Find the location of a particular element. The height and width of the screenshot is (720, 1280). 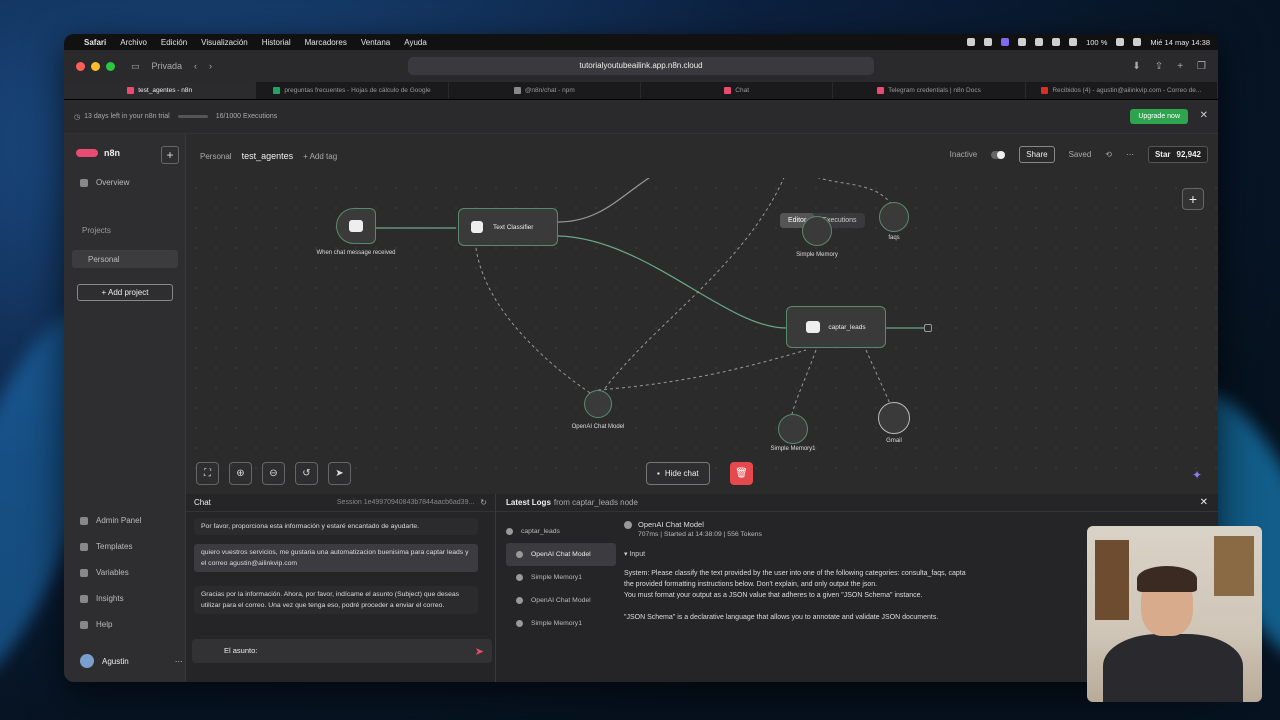

browser-tab: @n8n/chat - npm is located at coordinates (545, 90).